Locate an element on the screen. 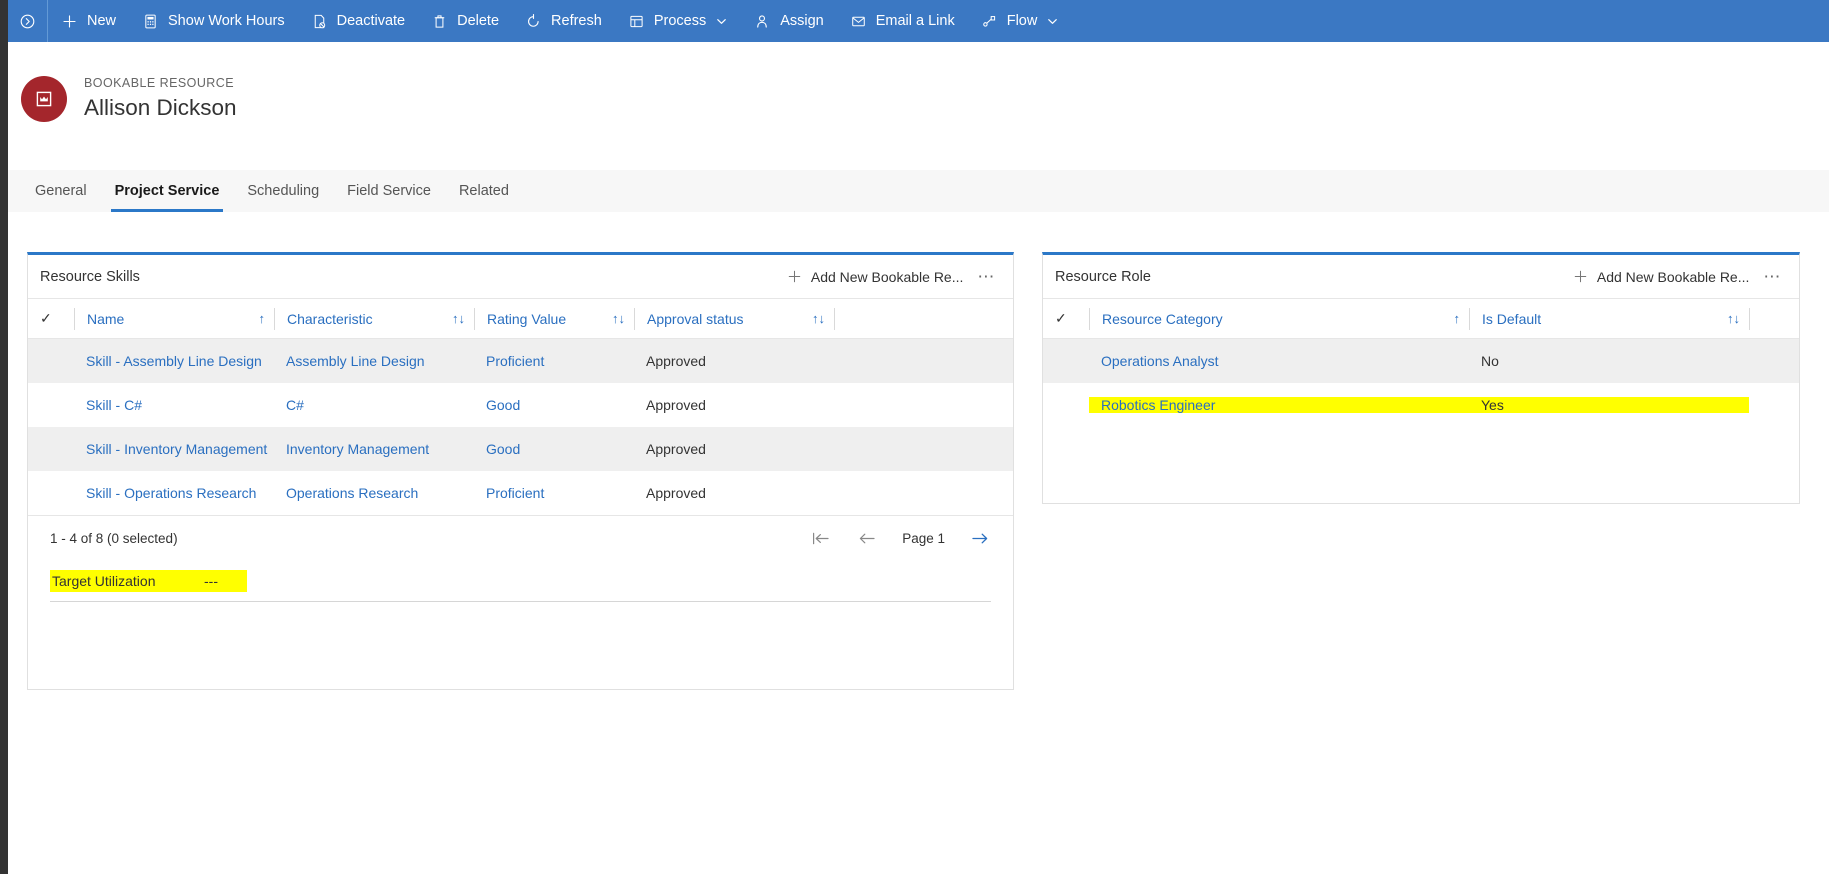 This screenshot has height=874, width=1829. table-row: Robotics Engineer Yes is located at coordinates (1421, 405).